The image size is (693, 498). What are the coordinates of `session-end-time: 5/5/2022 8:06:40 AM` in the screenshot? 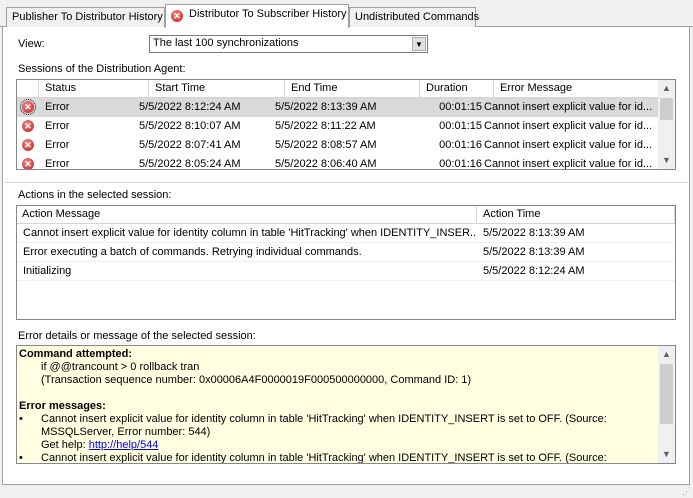 It's located at (326, 164).